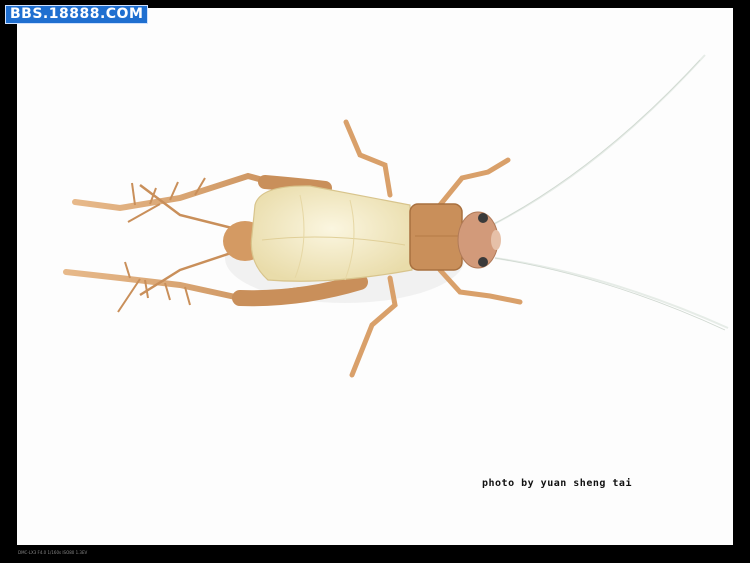  What do you see at coordinates (483, 218) in the screenshot?
I see `eye-upper` at bounding box center [483, 218].